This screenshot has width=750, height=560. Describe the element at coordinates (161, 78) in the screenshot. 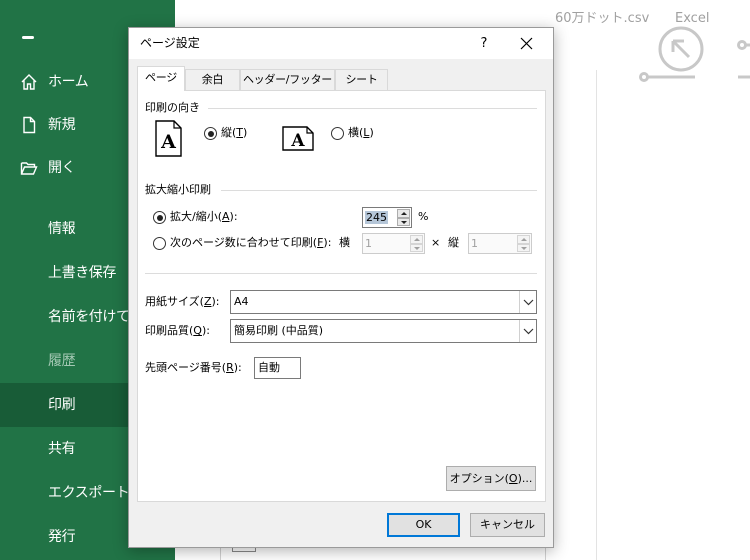

I see `tab-page: ページ` at that location.